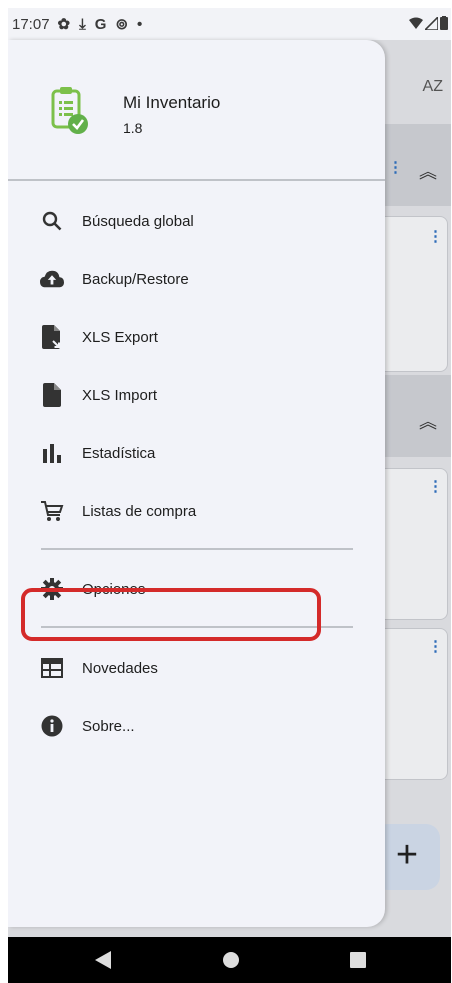 The image size is (452, 983). I want to click on app-name: Mi Inventario, so click(172, 102).